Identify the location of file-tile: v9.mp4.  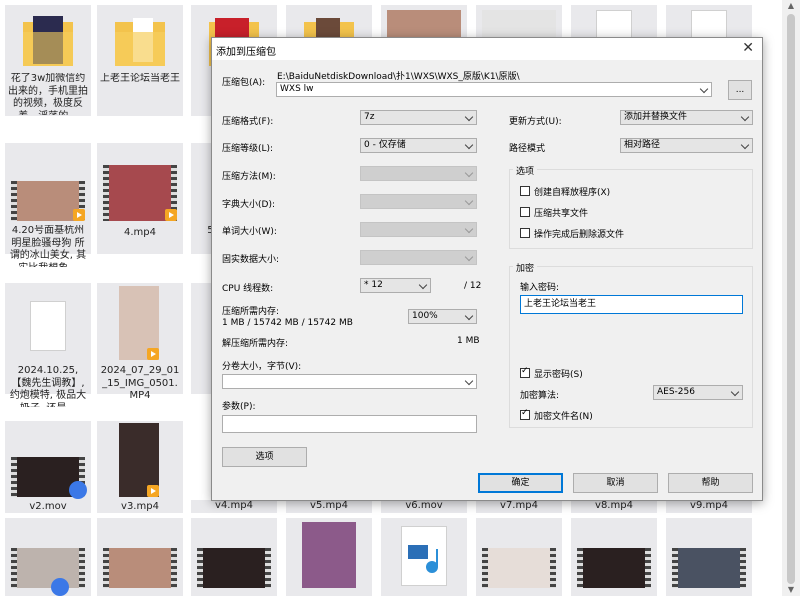
(709, 506).